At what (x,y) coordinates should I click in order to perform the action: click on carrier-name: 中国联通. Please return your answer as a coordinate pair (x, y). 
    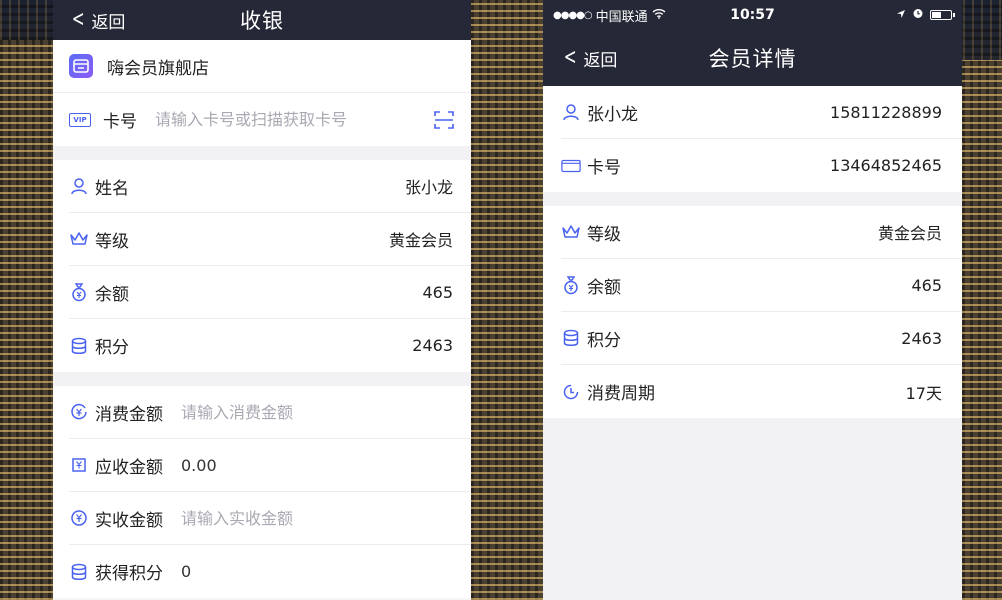
    Looking at the image, I should click on (621, 17).